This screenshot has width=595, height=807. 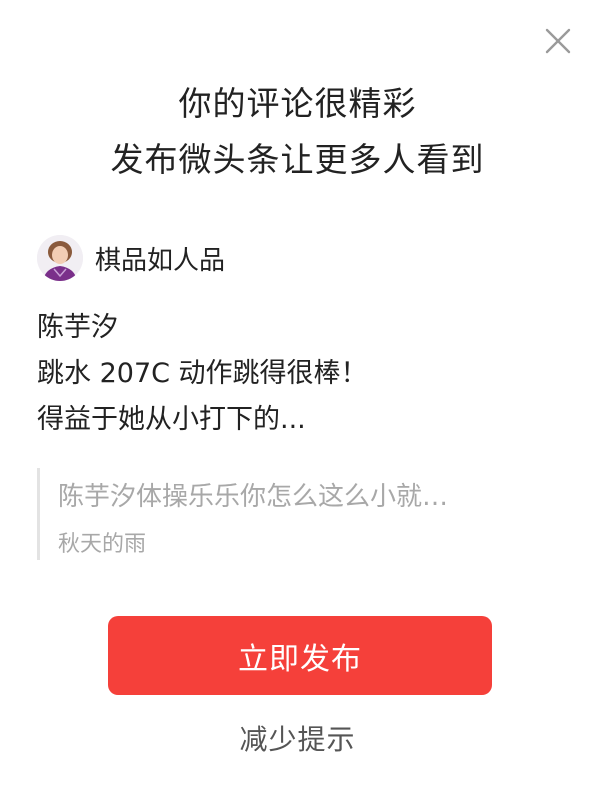 What do you see at coordinates (77, 327) in the screenshot?
I see `post-line-1: 陈芋汐` at bounding box center [77, 327].